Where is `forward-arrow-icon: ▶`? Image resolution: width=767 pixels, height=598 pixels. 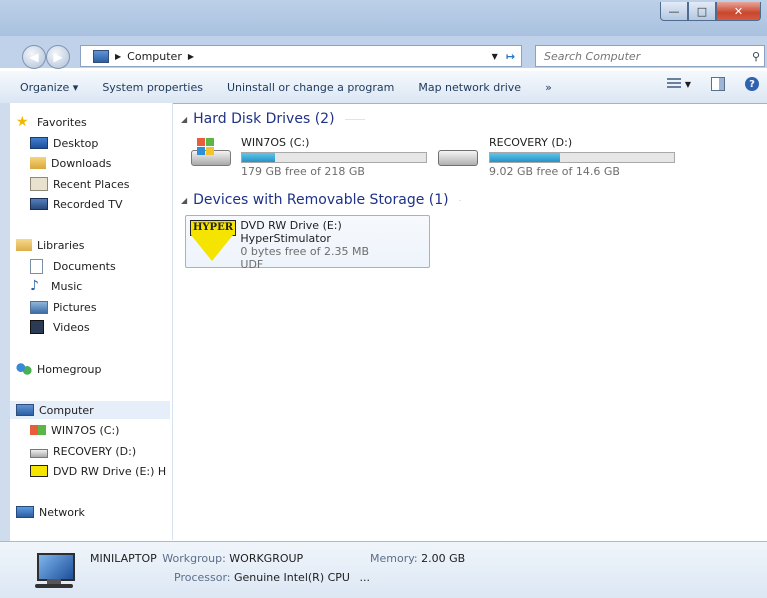
forward-arrow-icon: ▶ is located at coordinates (58, 57).